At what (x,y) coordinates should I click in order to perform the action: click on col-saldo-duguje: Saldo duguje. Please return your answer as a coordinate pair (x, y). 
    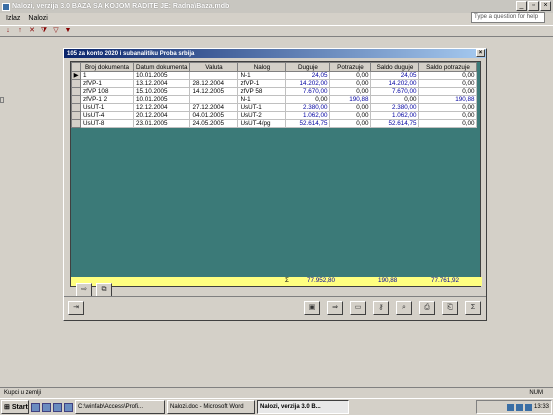
    Looking at the image, I should click on (395, 67).